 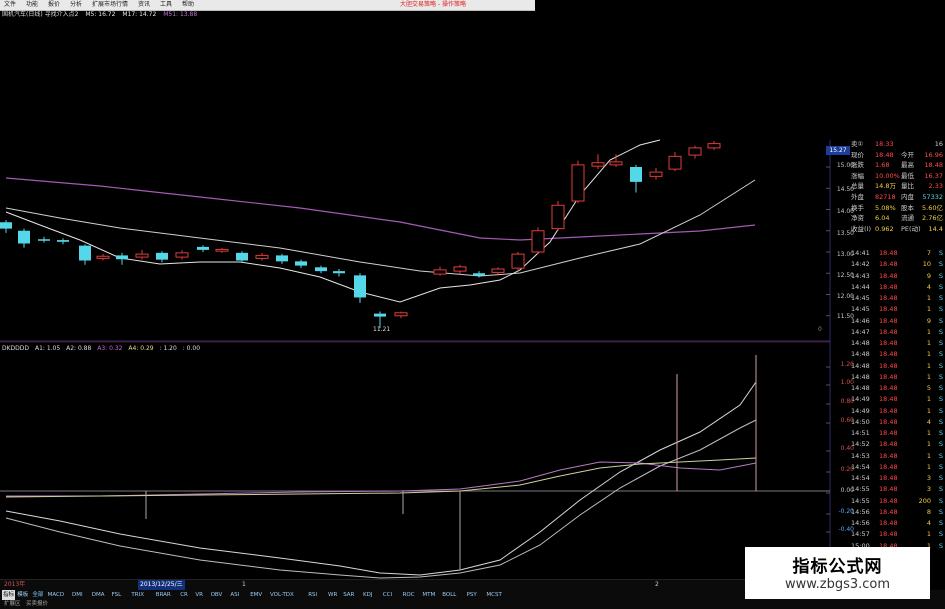 I want to click on tab-kdj: KDJ, so click(x=367, y=595).